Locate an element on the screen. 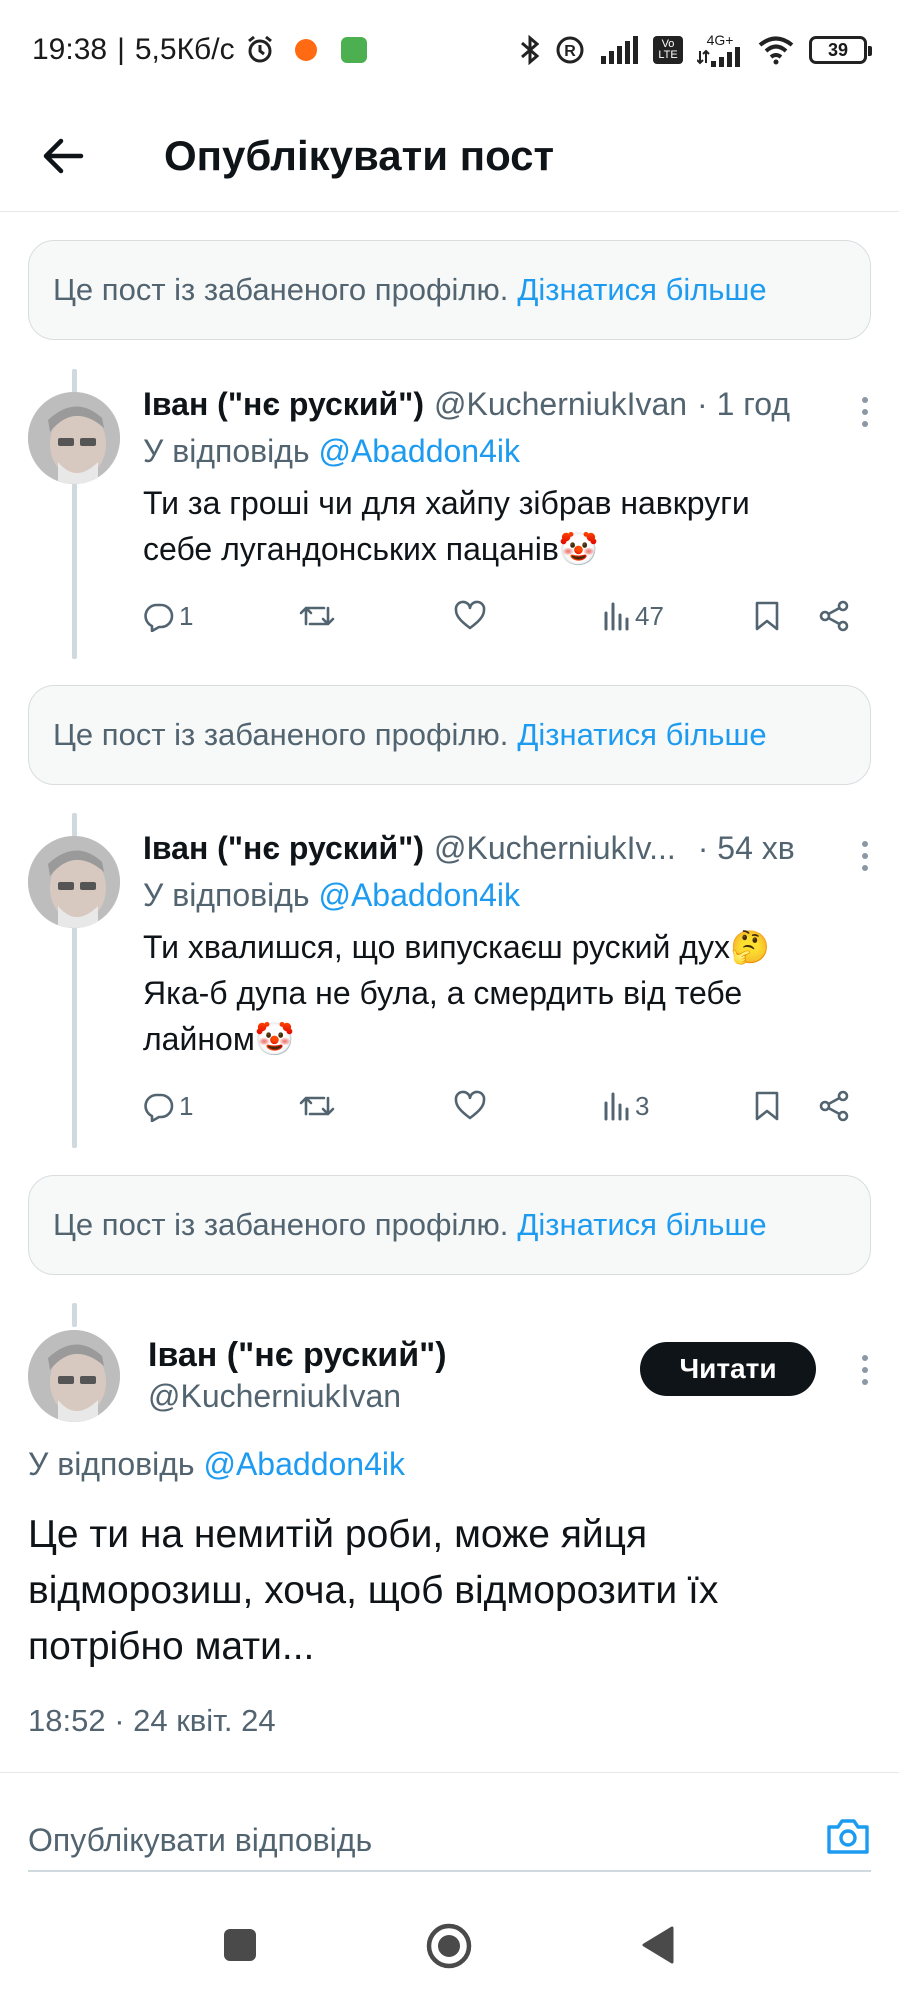 The width and height of the screenshot is (899, 2000). status-bar: 19:38 | 5,5Кб/с R Vo LTE 4G+ 39 is located at coordinates (449, 50).